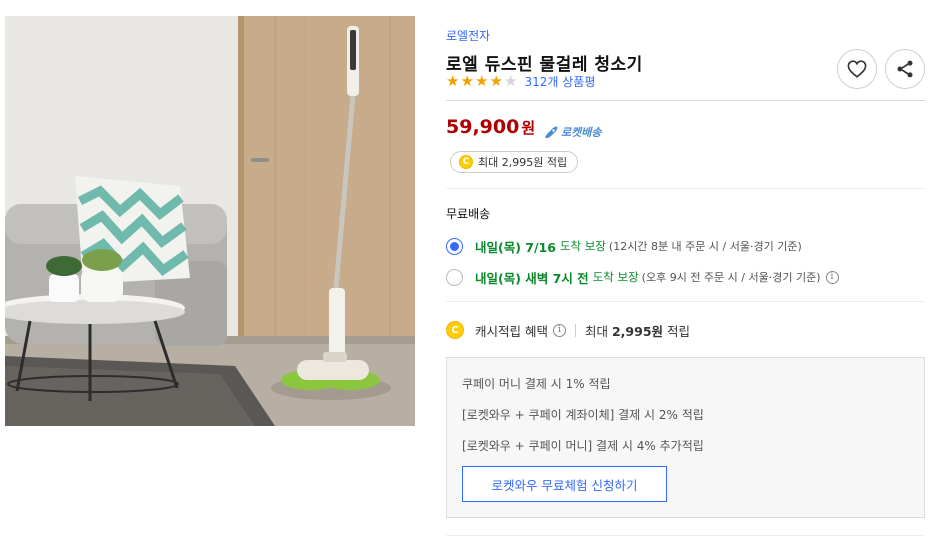 The width and height of the screenshot is (940, 541). I want to click on radio-unselected, so click(454, 277).